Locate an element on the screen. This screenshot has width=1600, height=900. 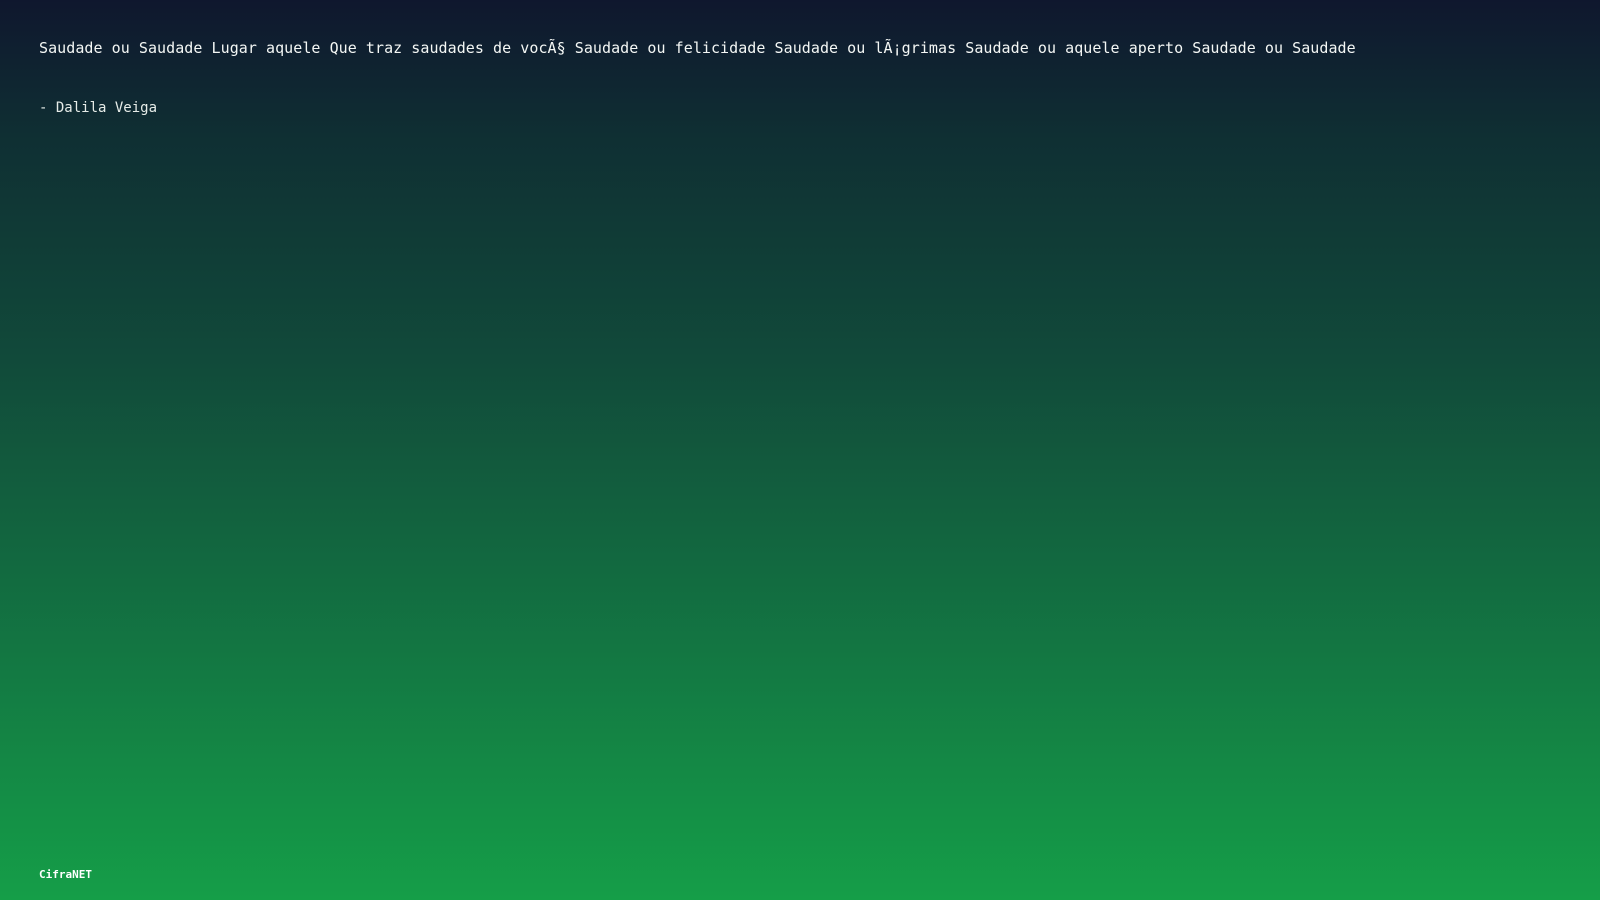
brand-logo-text: CifraNET is located at coordinates (65, 874).